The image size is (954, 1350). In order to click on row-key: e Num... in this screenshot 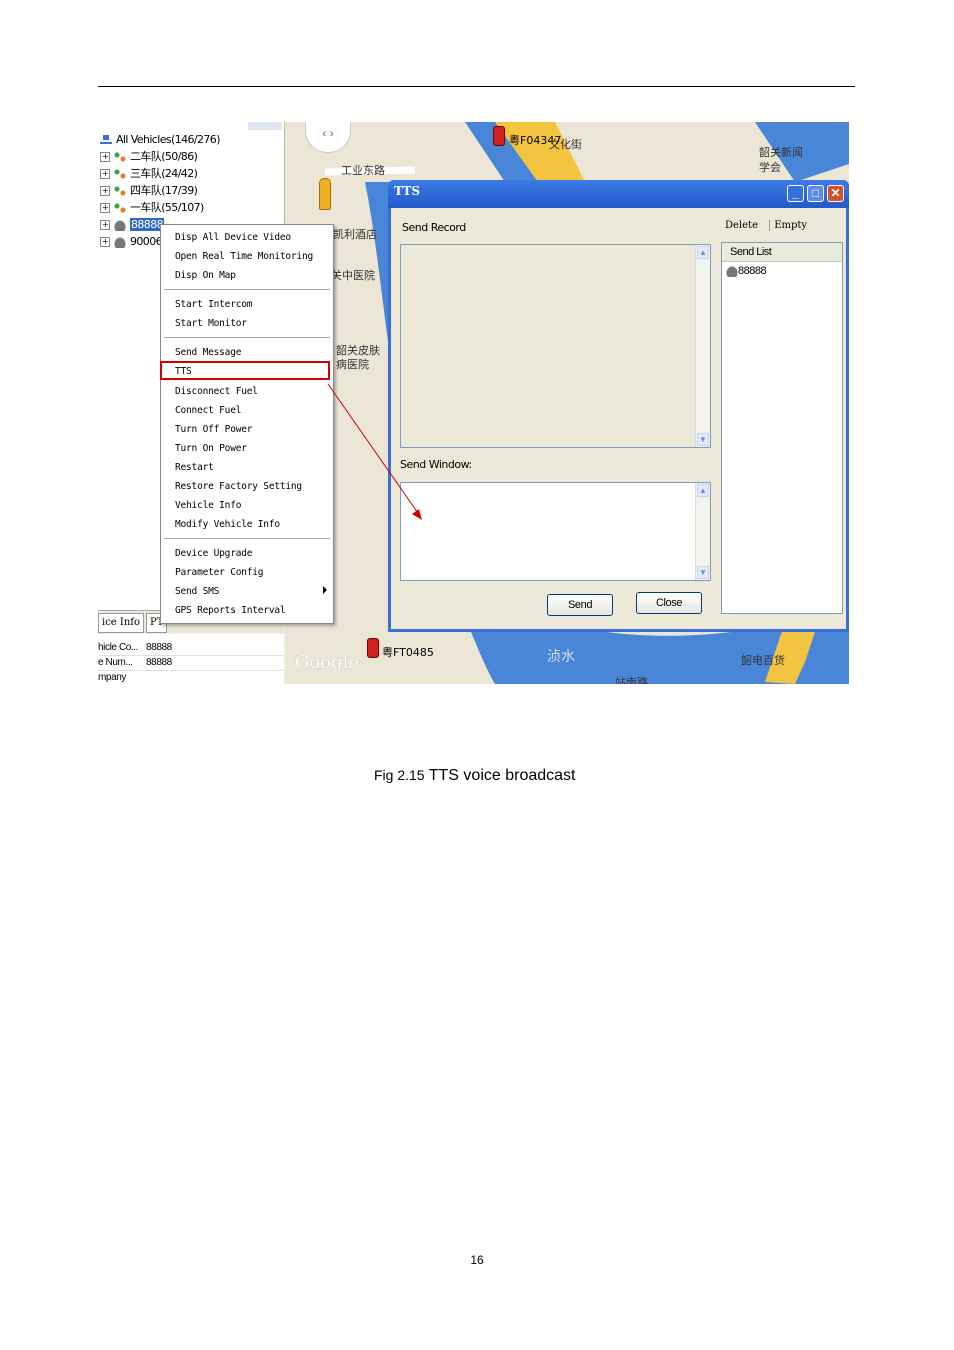, I will do `click(115, 662)`.